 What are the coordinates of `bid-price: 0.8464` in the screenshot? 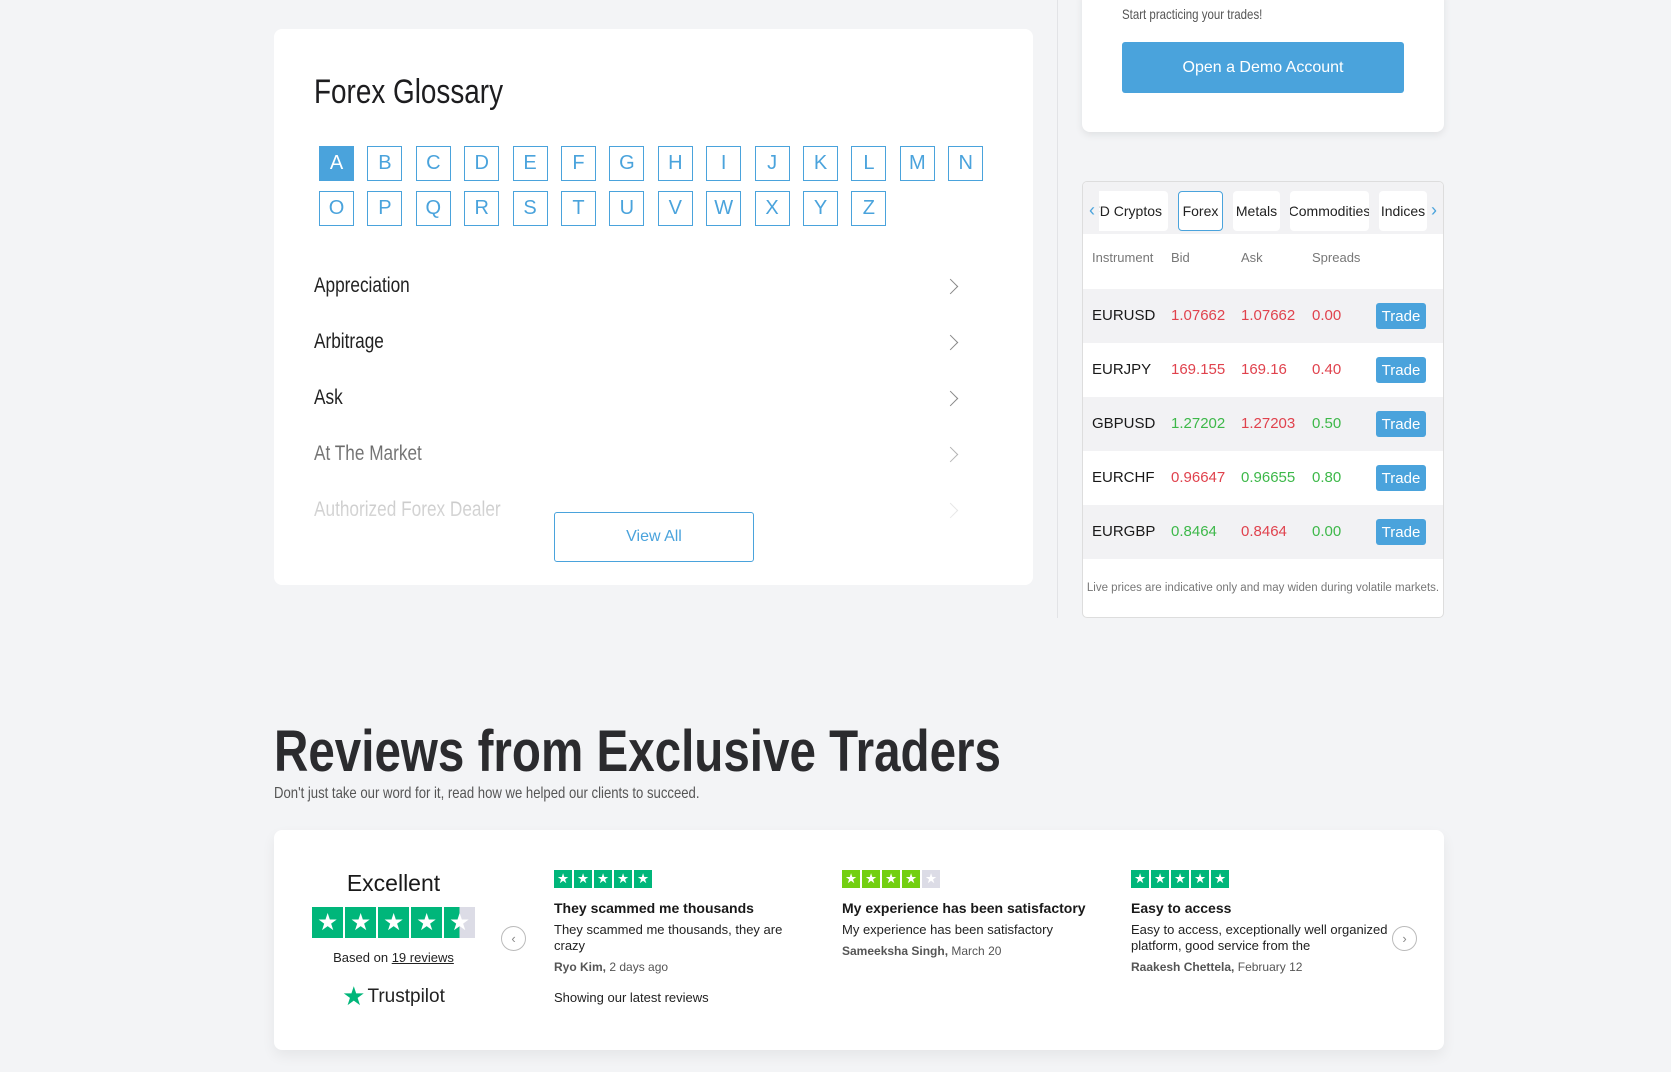 It's located at (1194, 531).